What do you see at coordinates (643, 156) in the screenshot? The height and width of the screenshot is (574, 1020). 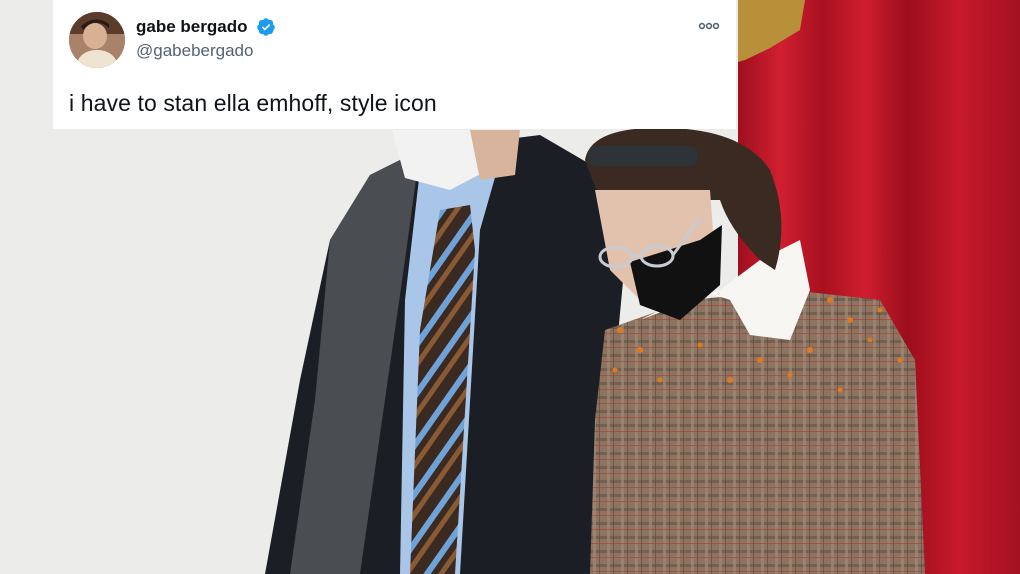 I see `woman-headband` at bounding box center [643, 156].